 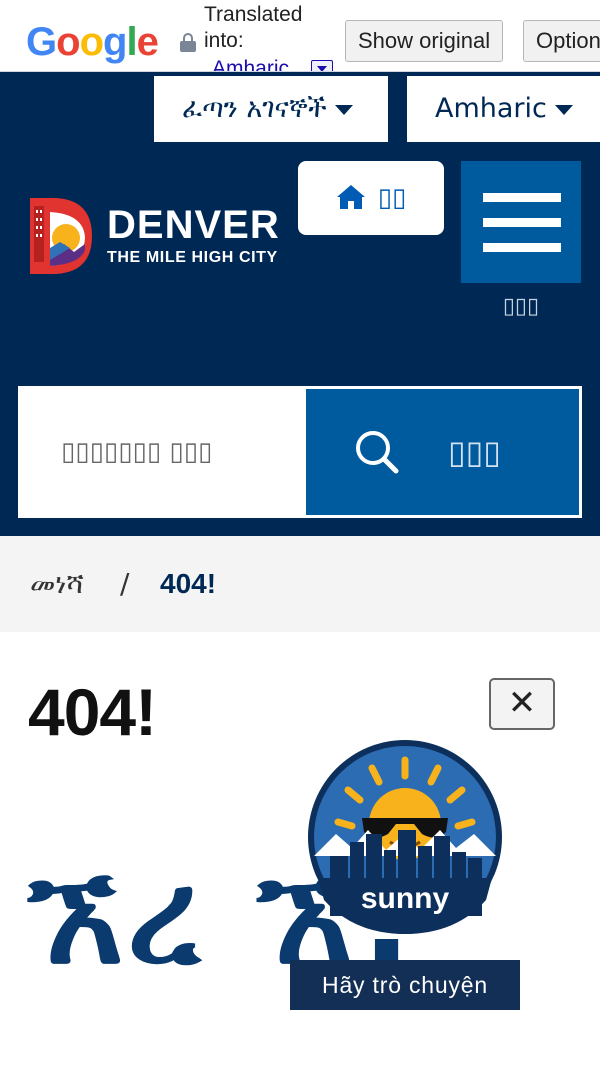 What do you see at coordinates (561, 41) in the screenshot?
I see `options-button: Options` at bounding box center [561, 41].